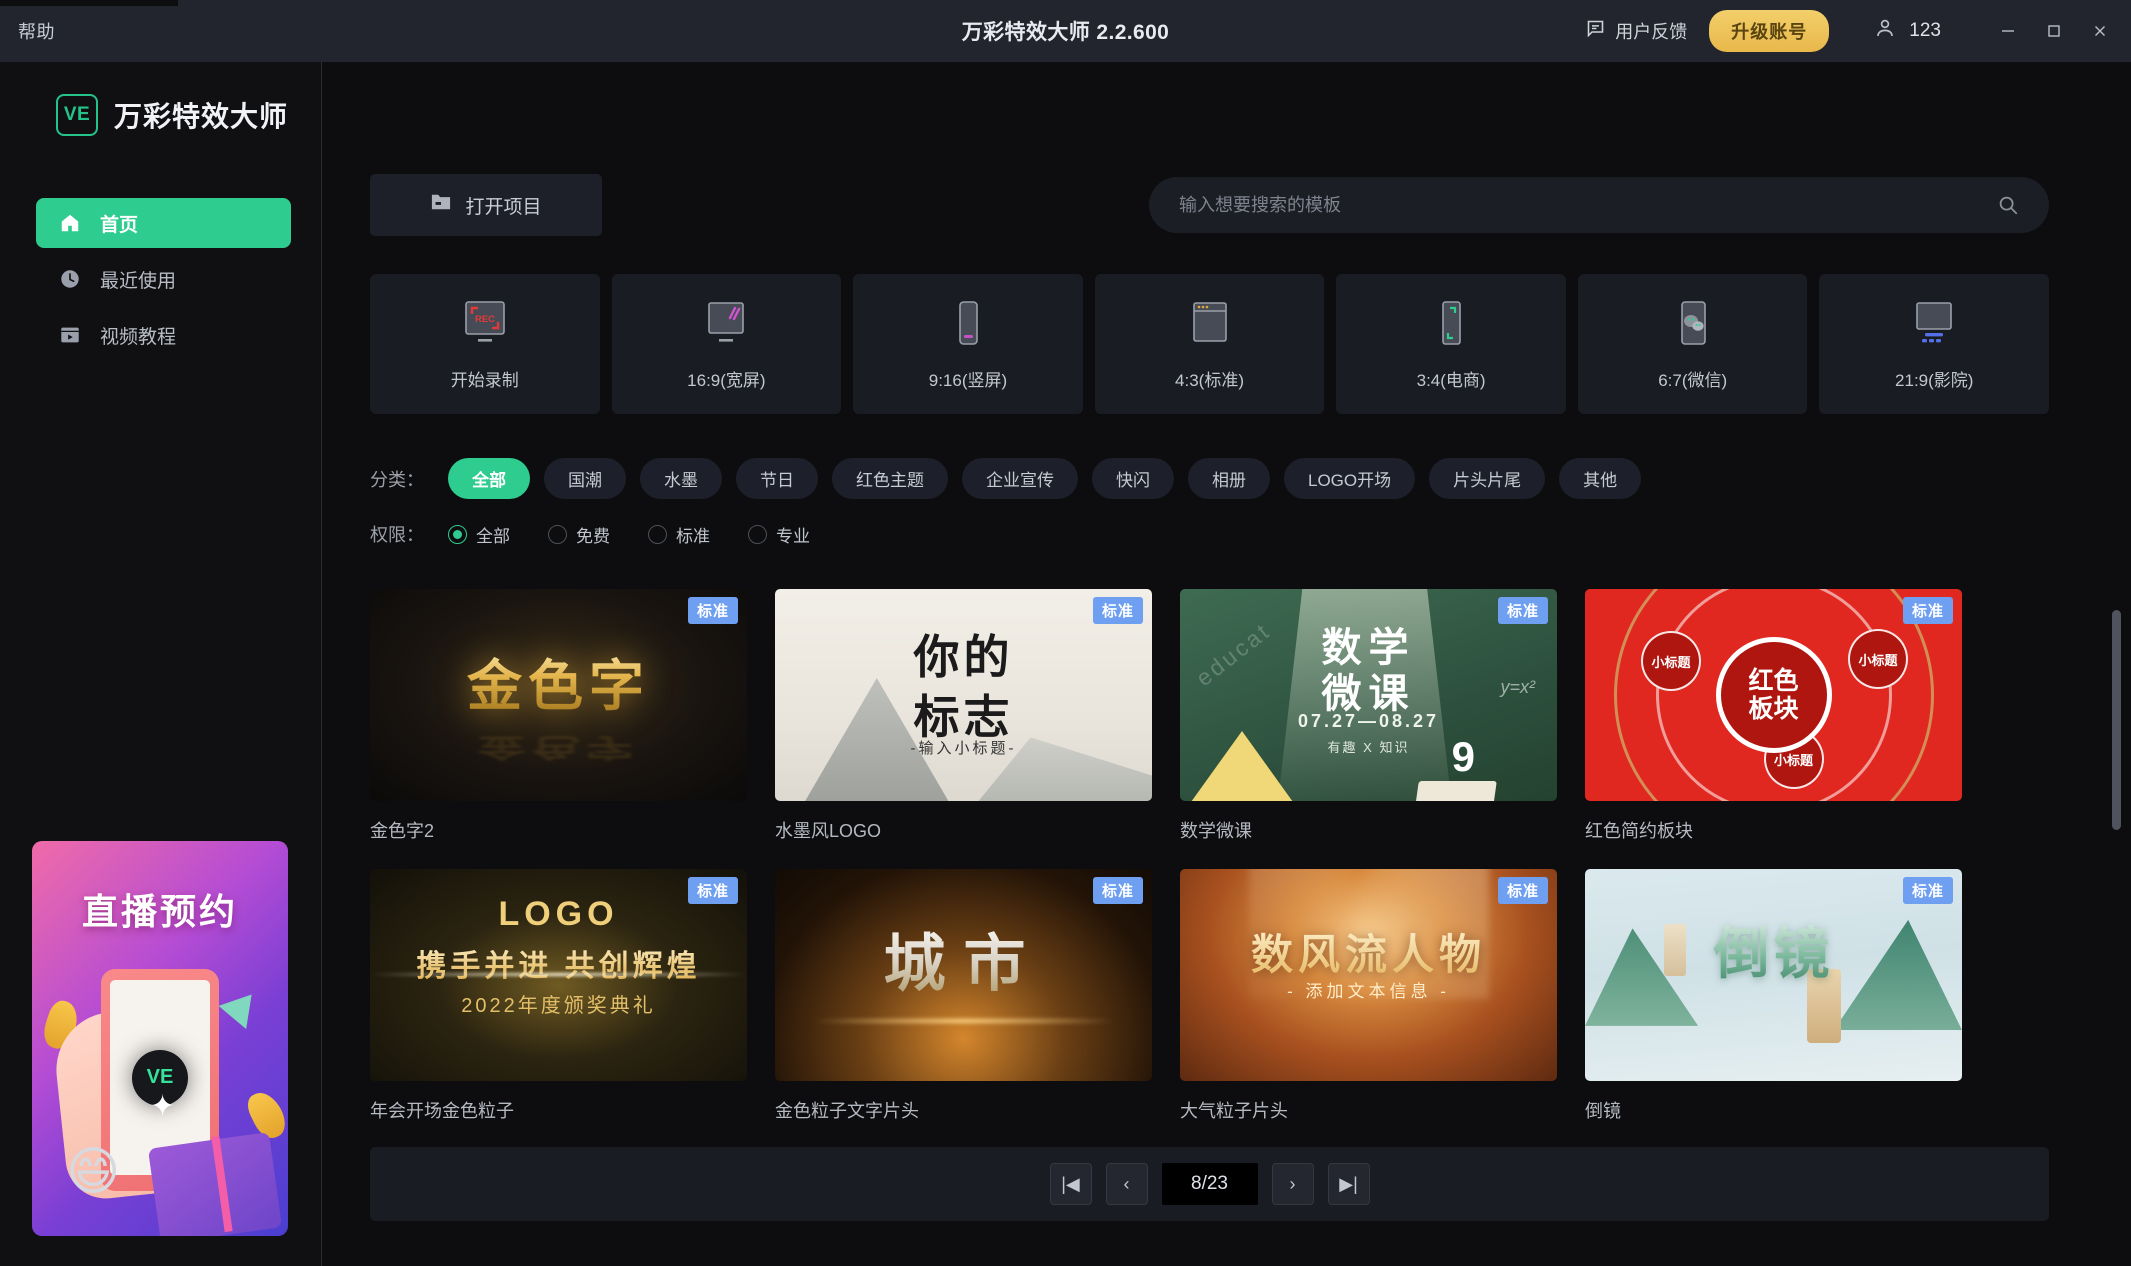 The height and width of the screenshot is (1266, 2131). Describe the element at coordinates (1934, 380) in the screenshot. I see `ratio-card-21-9-label: 21:9(影院)` at that location.